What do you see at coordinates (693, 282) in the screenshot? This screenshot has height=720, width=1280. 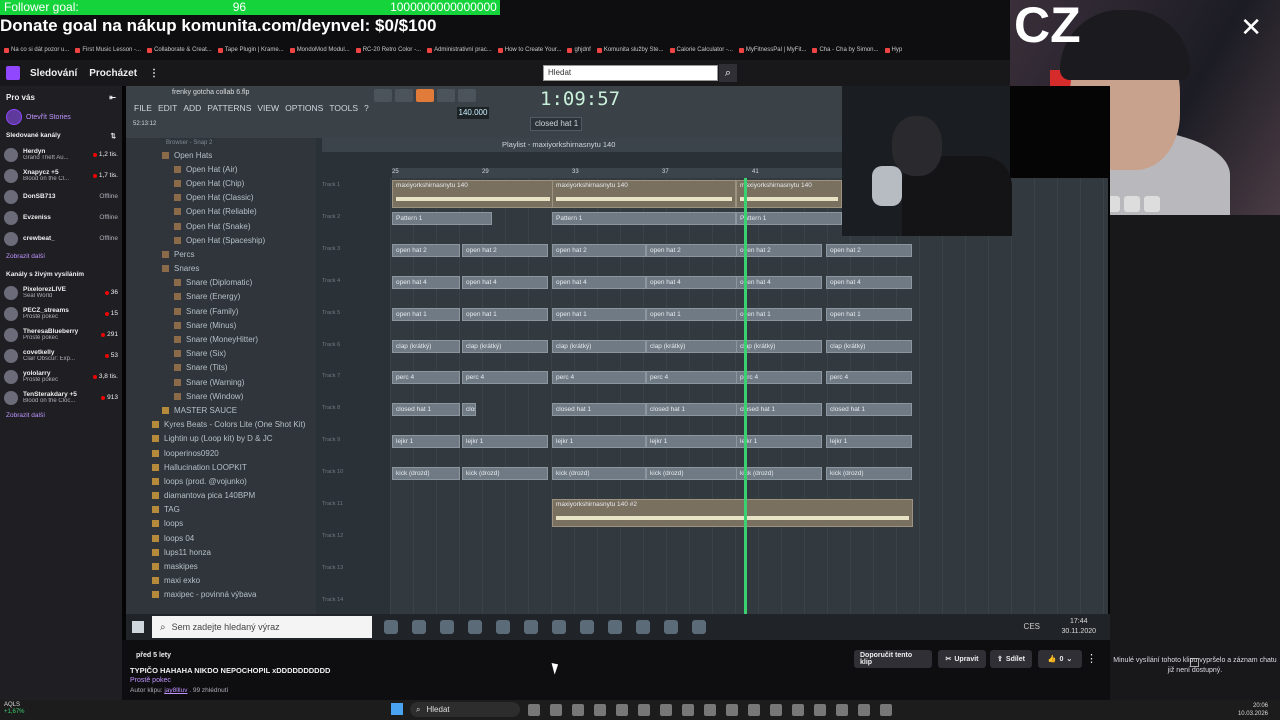 I see `playlist-clip: open hat 4` at bounding box center [693, 282].